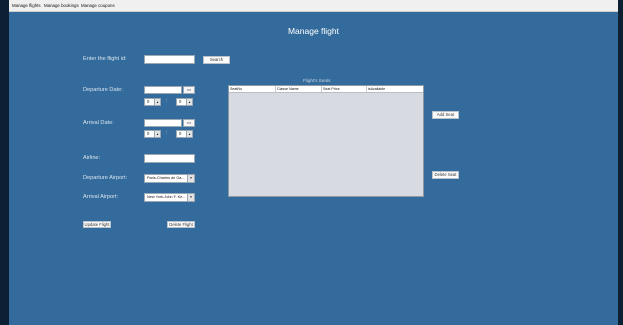 The height and width of the screenshot is (325, 623). I want to click on departure-minute-spinner: 0 ▴, so click(184, 102).